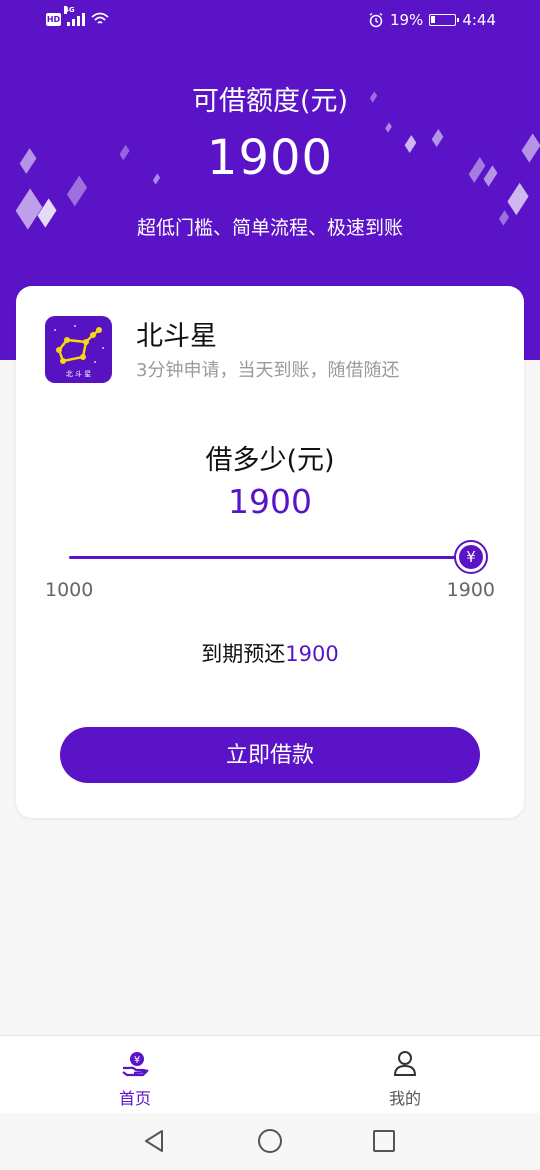  Describe the element at coordinates (69, 590) in the screenshot. I see `slider-min-label: 1000` at that location.